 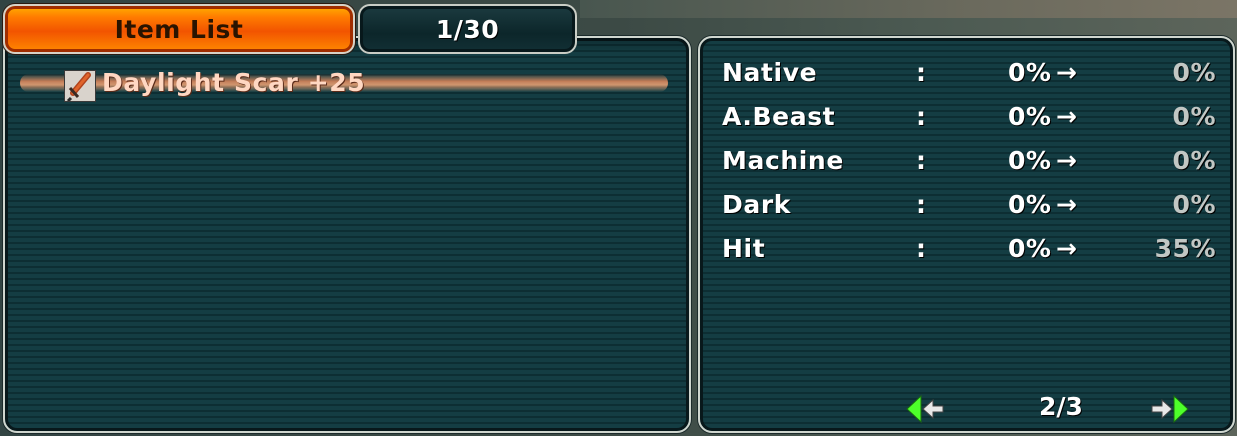 I want to click on prev-page-arrow-icon, so click(x=925, y=409).